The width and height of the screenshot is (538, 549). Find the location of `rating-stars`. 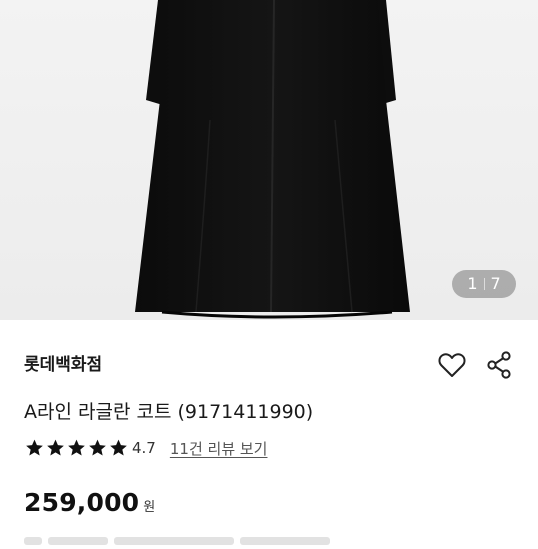

rating-stars is located at coordinates (76, 448).